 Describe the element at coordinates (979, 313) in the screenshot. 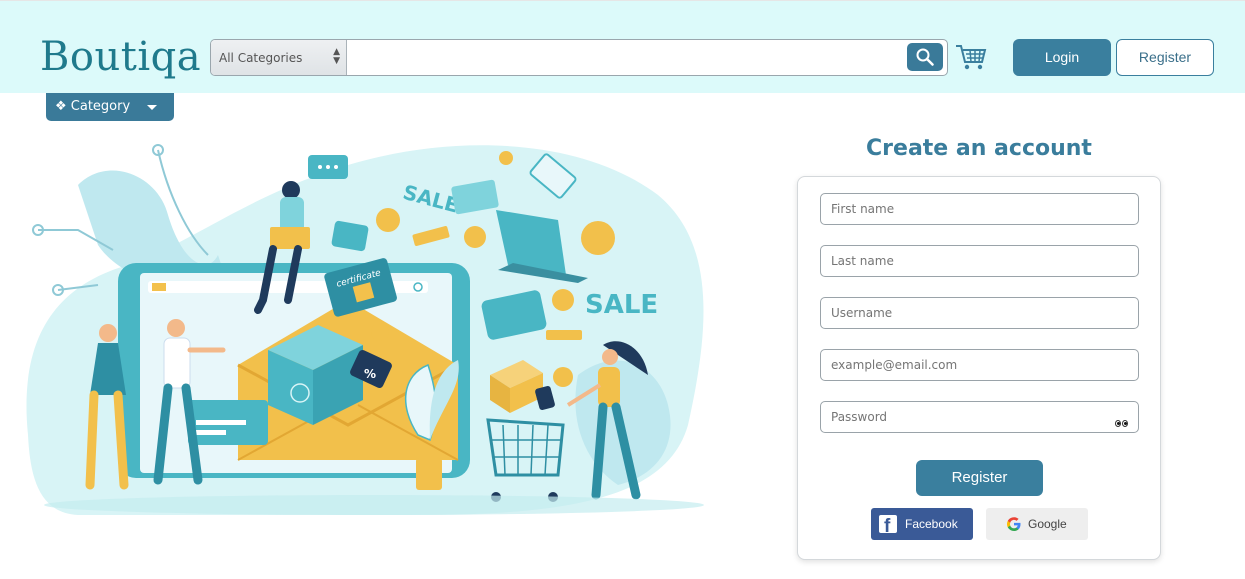

I see `username-field` at that location.